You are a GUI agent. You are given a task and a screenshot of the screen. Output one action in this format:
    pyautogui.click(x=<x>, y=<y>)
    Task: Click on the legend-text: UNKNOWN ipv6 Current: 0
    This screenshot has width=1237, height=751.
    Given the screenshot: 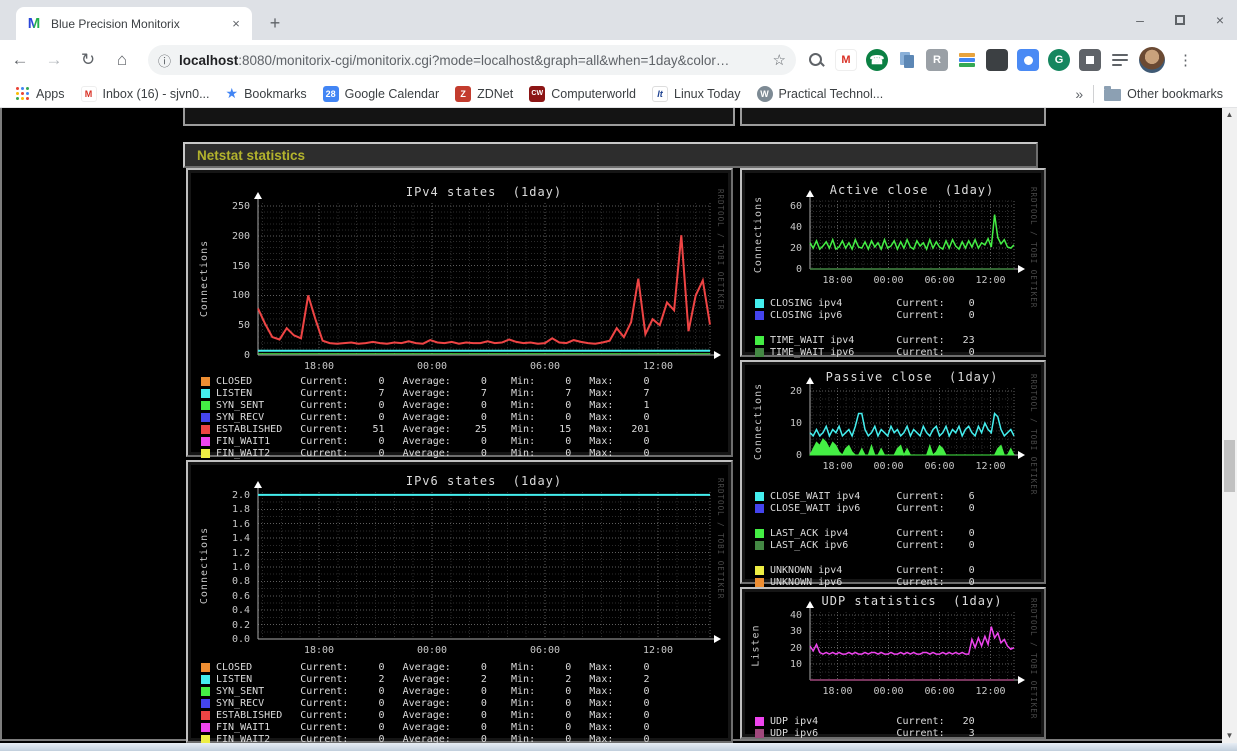 What is the action you would take?
    pyautogui.click(x=872, y=582)
    